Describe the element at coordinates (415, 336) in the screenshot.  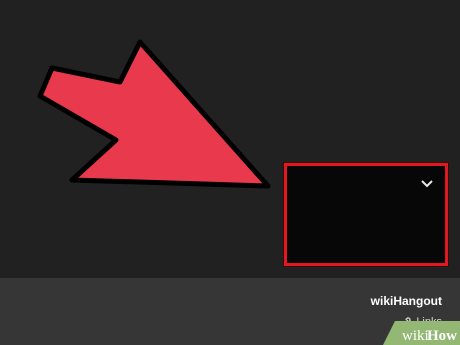
I see `watermark-text-wiki: wiki` at that location.